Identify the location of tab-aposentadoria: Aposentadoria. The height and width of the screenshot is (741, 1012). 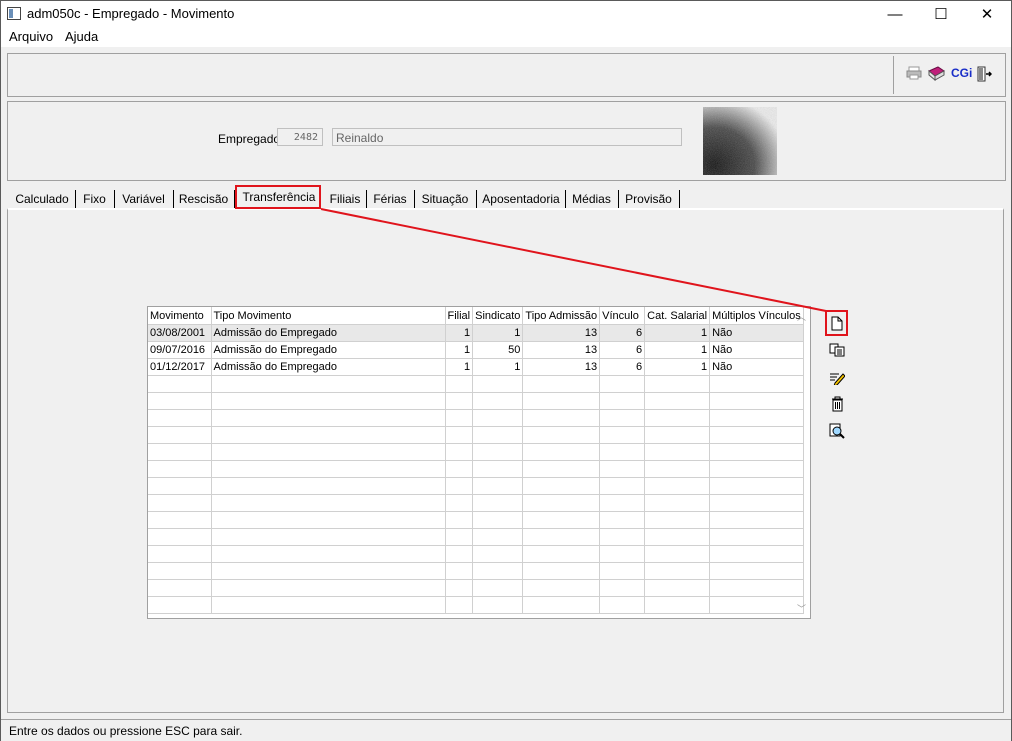
(521, 198).